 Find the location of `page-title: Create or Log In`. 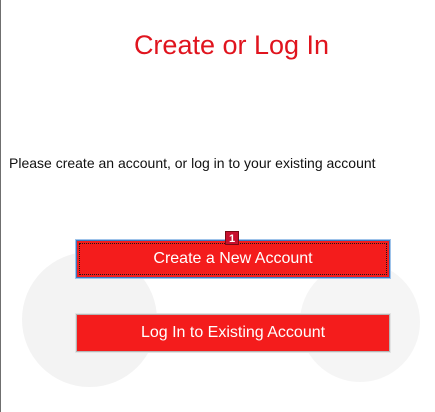

page-title: Create or Log In is located at coordinates (231, 45).